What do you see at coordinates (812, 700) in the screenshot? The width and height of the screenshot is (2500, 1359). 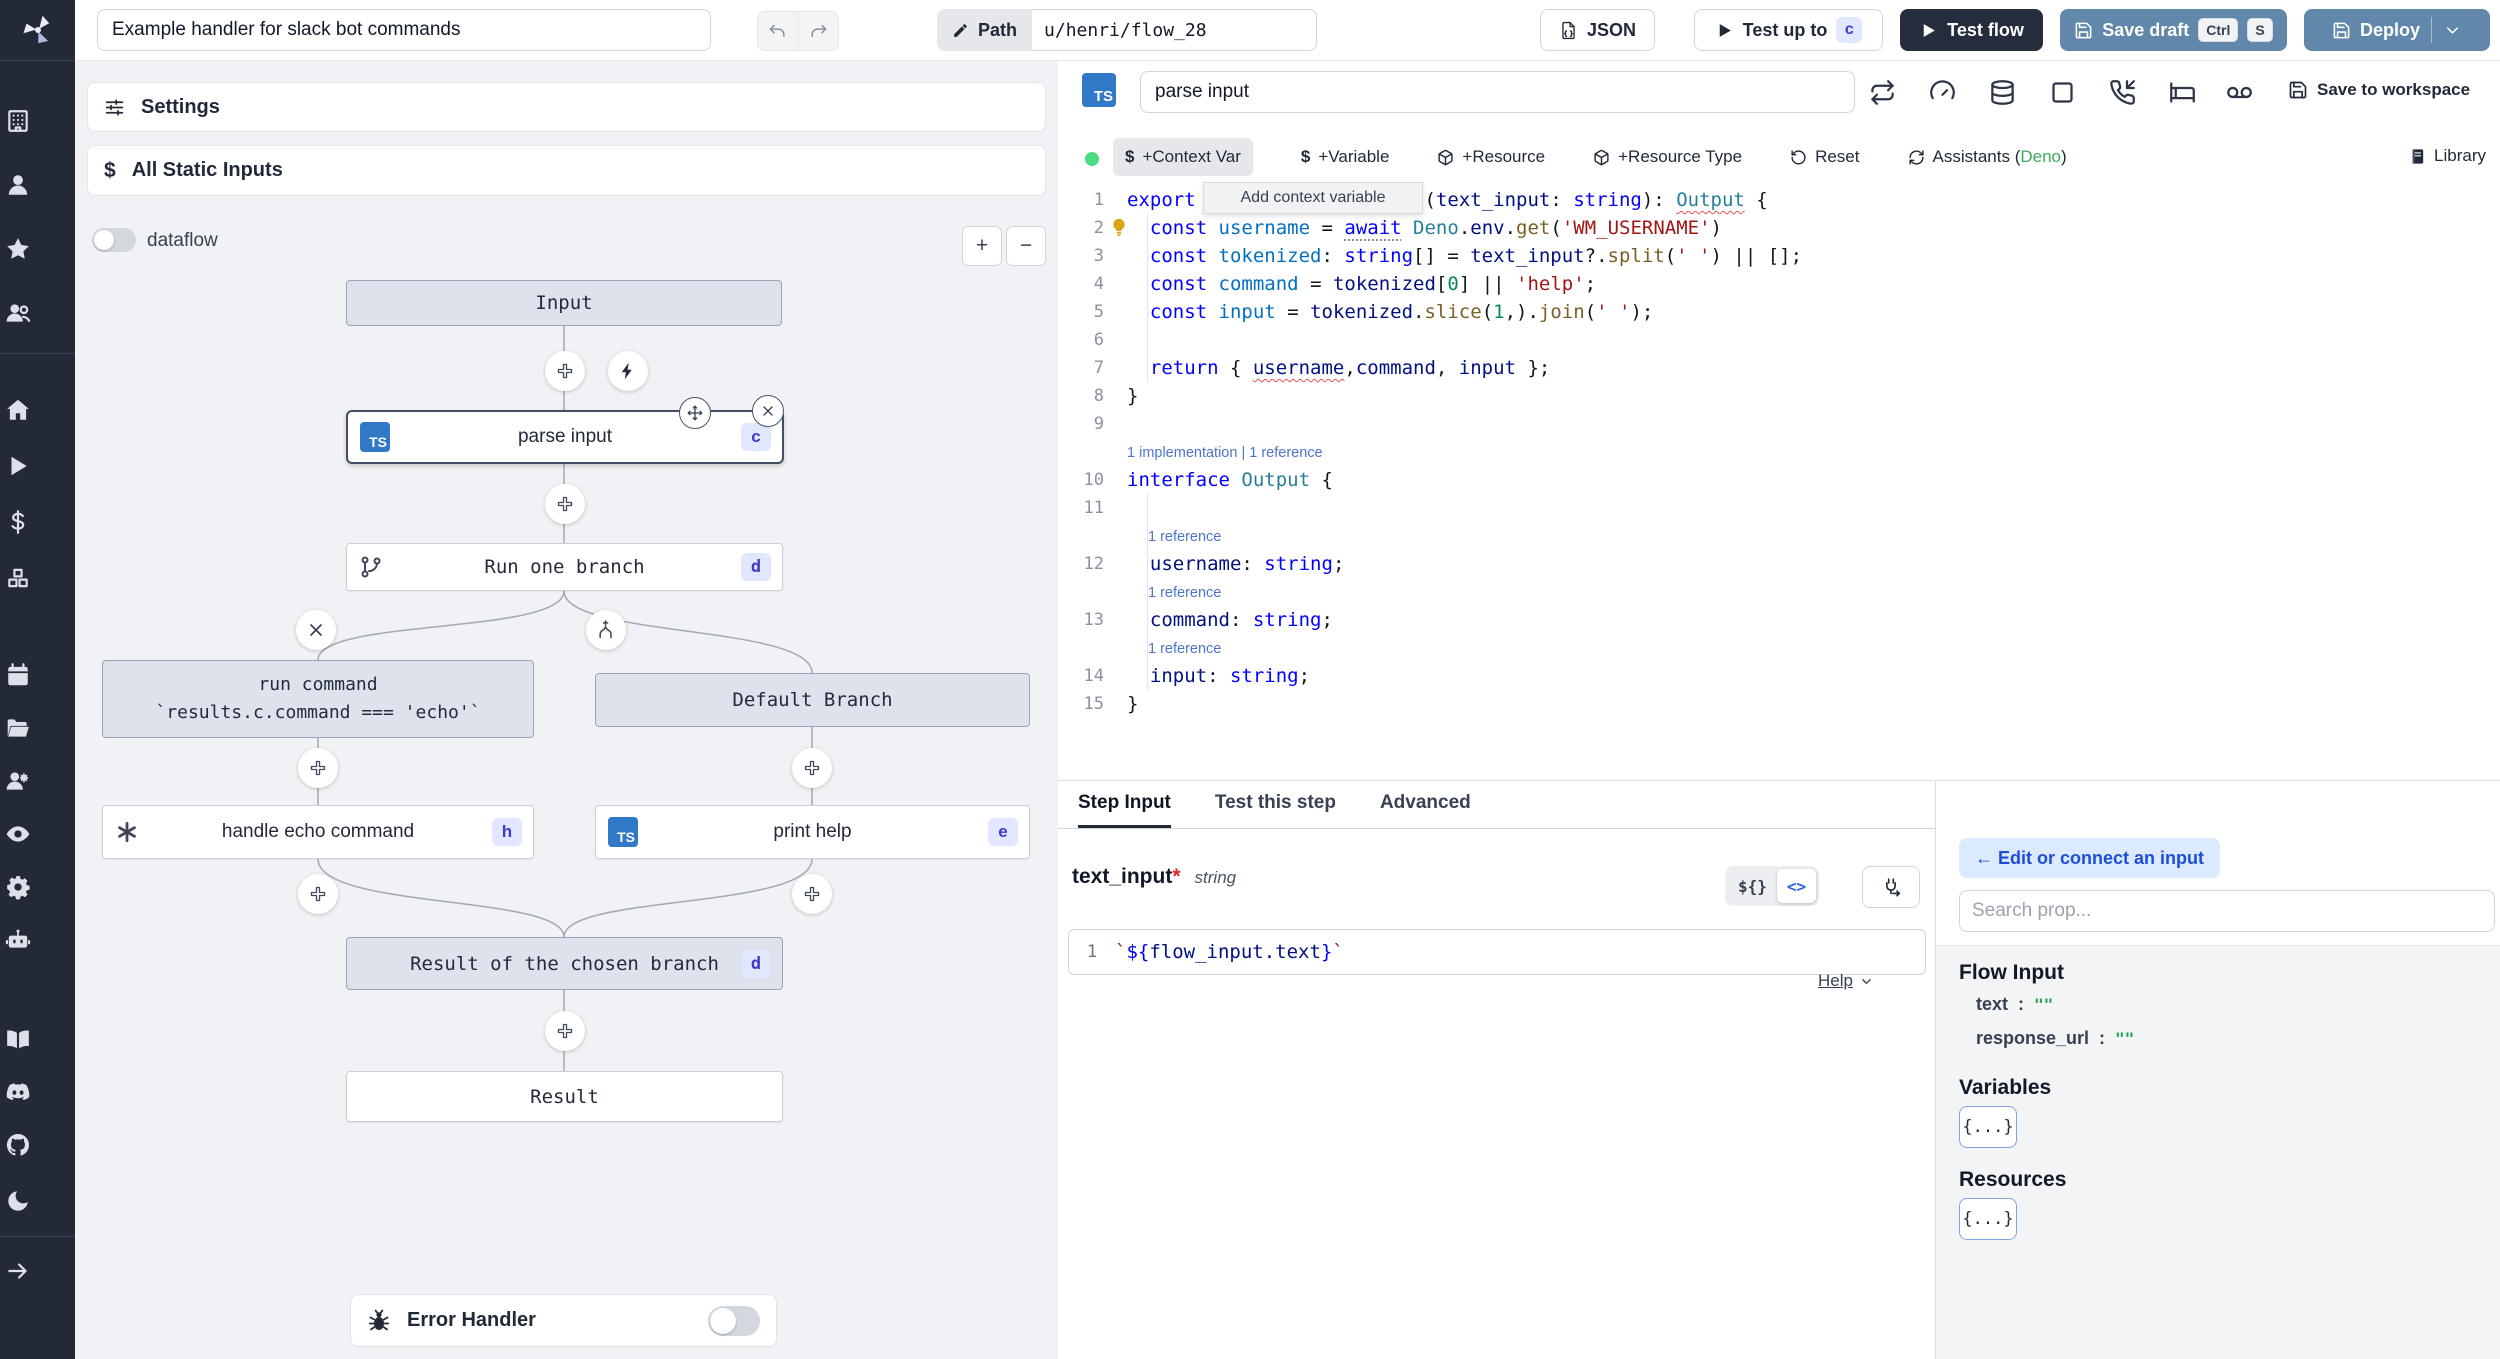 I see `node-default-branch: Default Branch` at bounding box center [812, 700].